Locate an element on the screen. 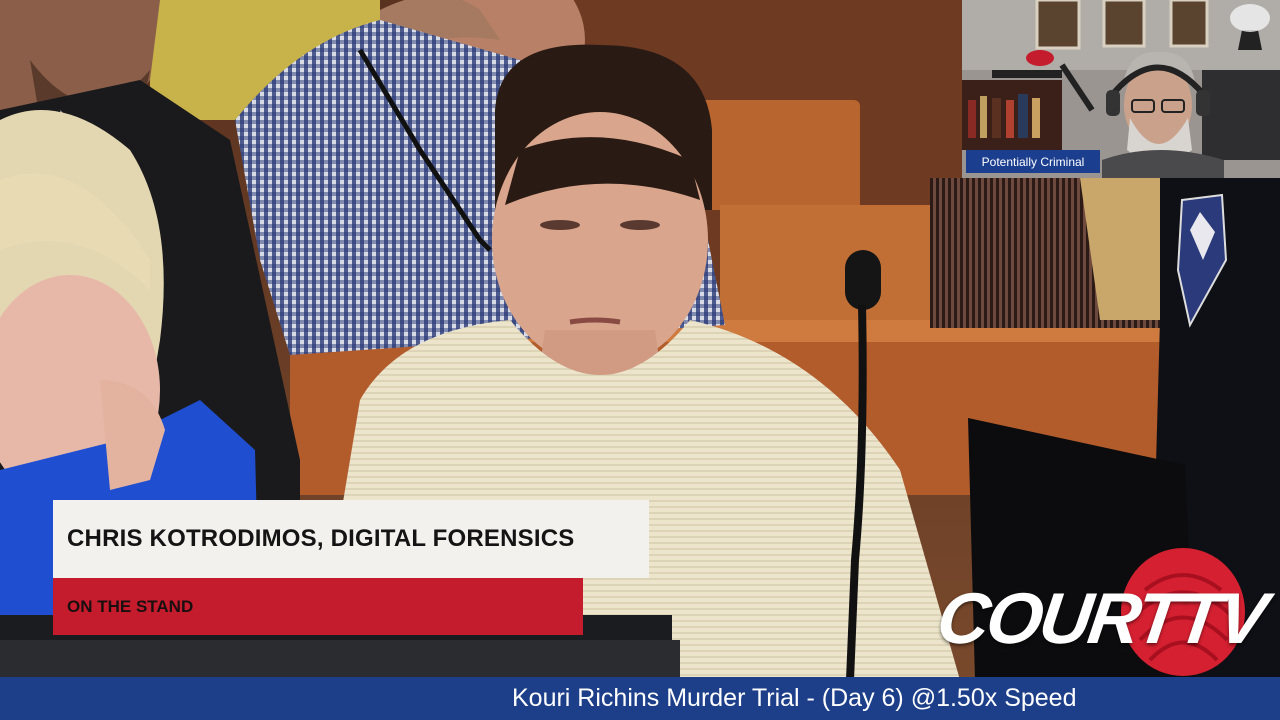 This screenshot has width=1280, height=720. empty-chair is located at coordinates (780, 155).